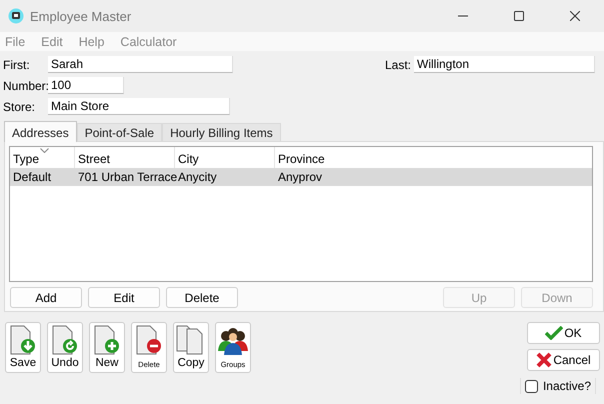 The height and width of the screenshot is (404, 604). What do you see at coordinates (119, 132) in the screenshot?
I see `tab: Point-of-Sale` at bounding box center [119, 132].